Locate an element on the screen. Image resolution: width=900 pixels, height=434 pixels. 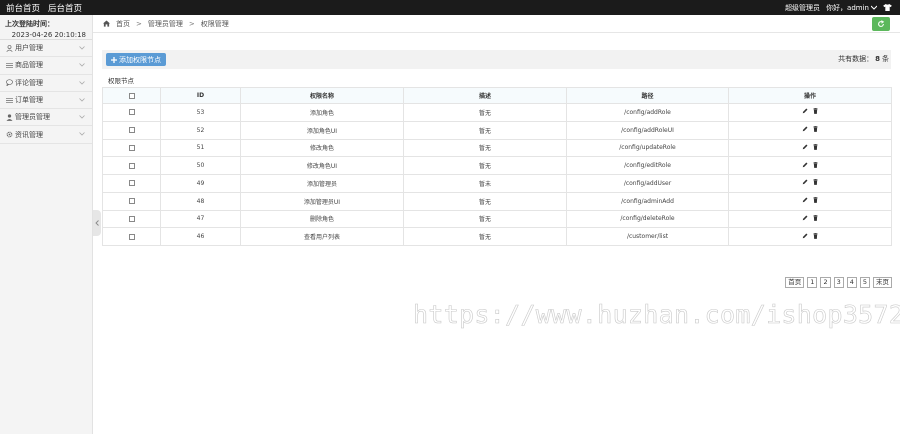
sidebar-item-orders: 订单管理 is located at coordinates (46, 101).